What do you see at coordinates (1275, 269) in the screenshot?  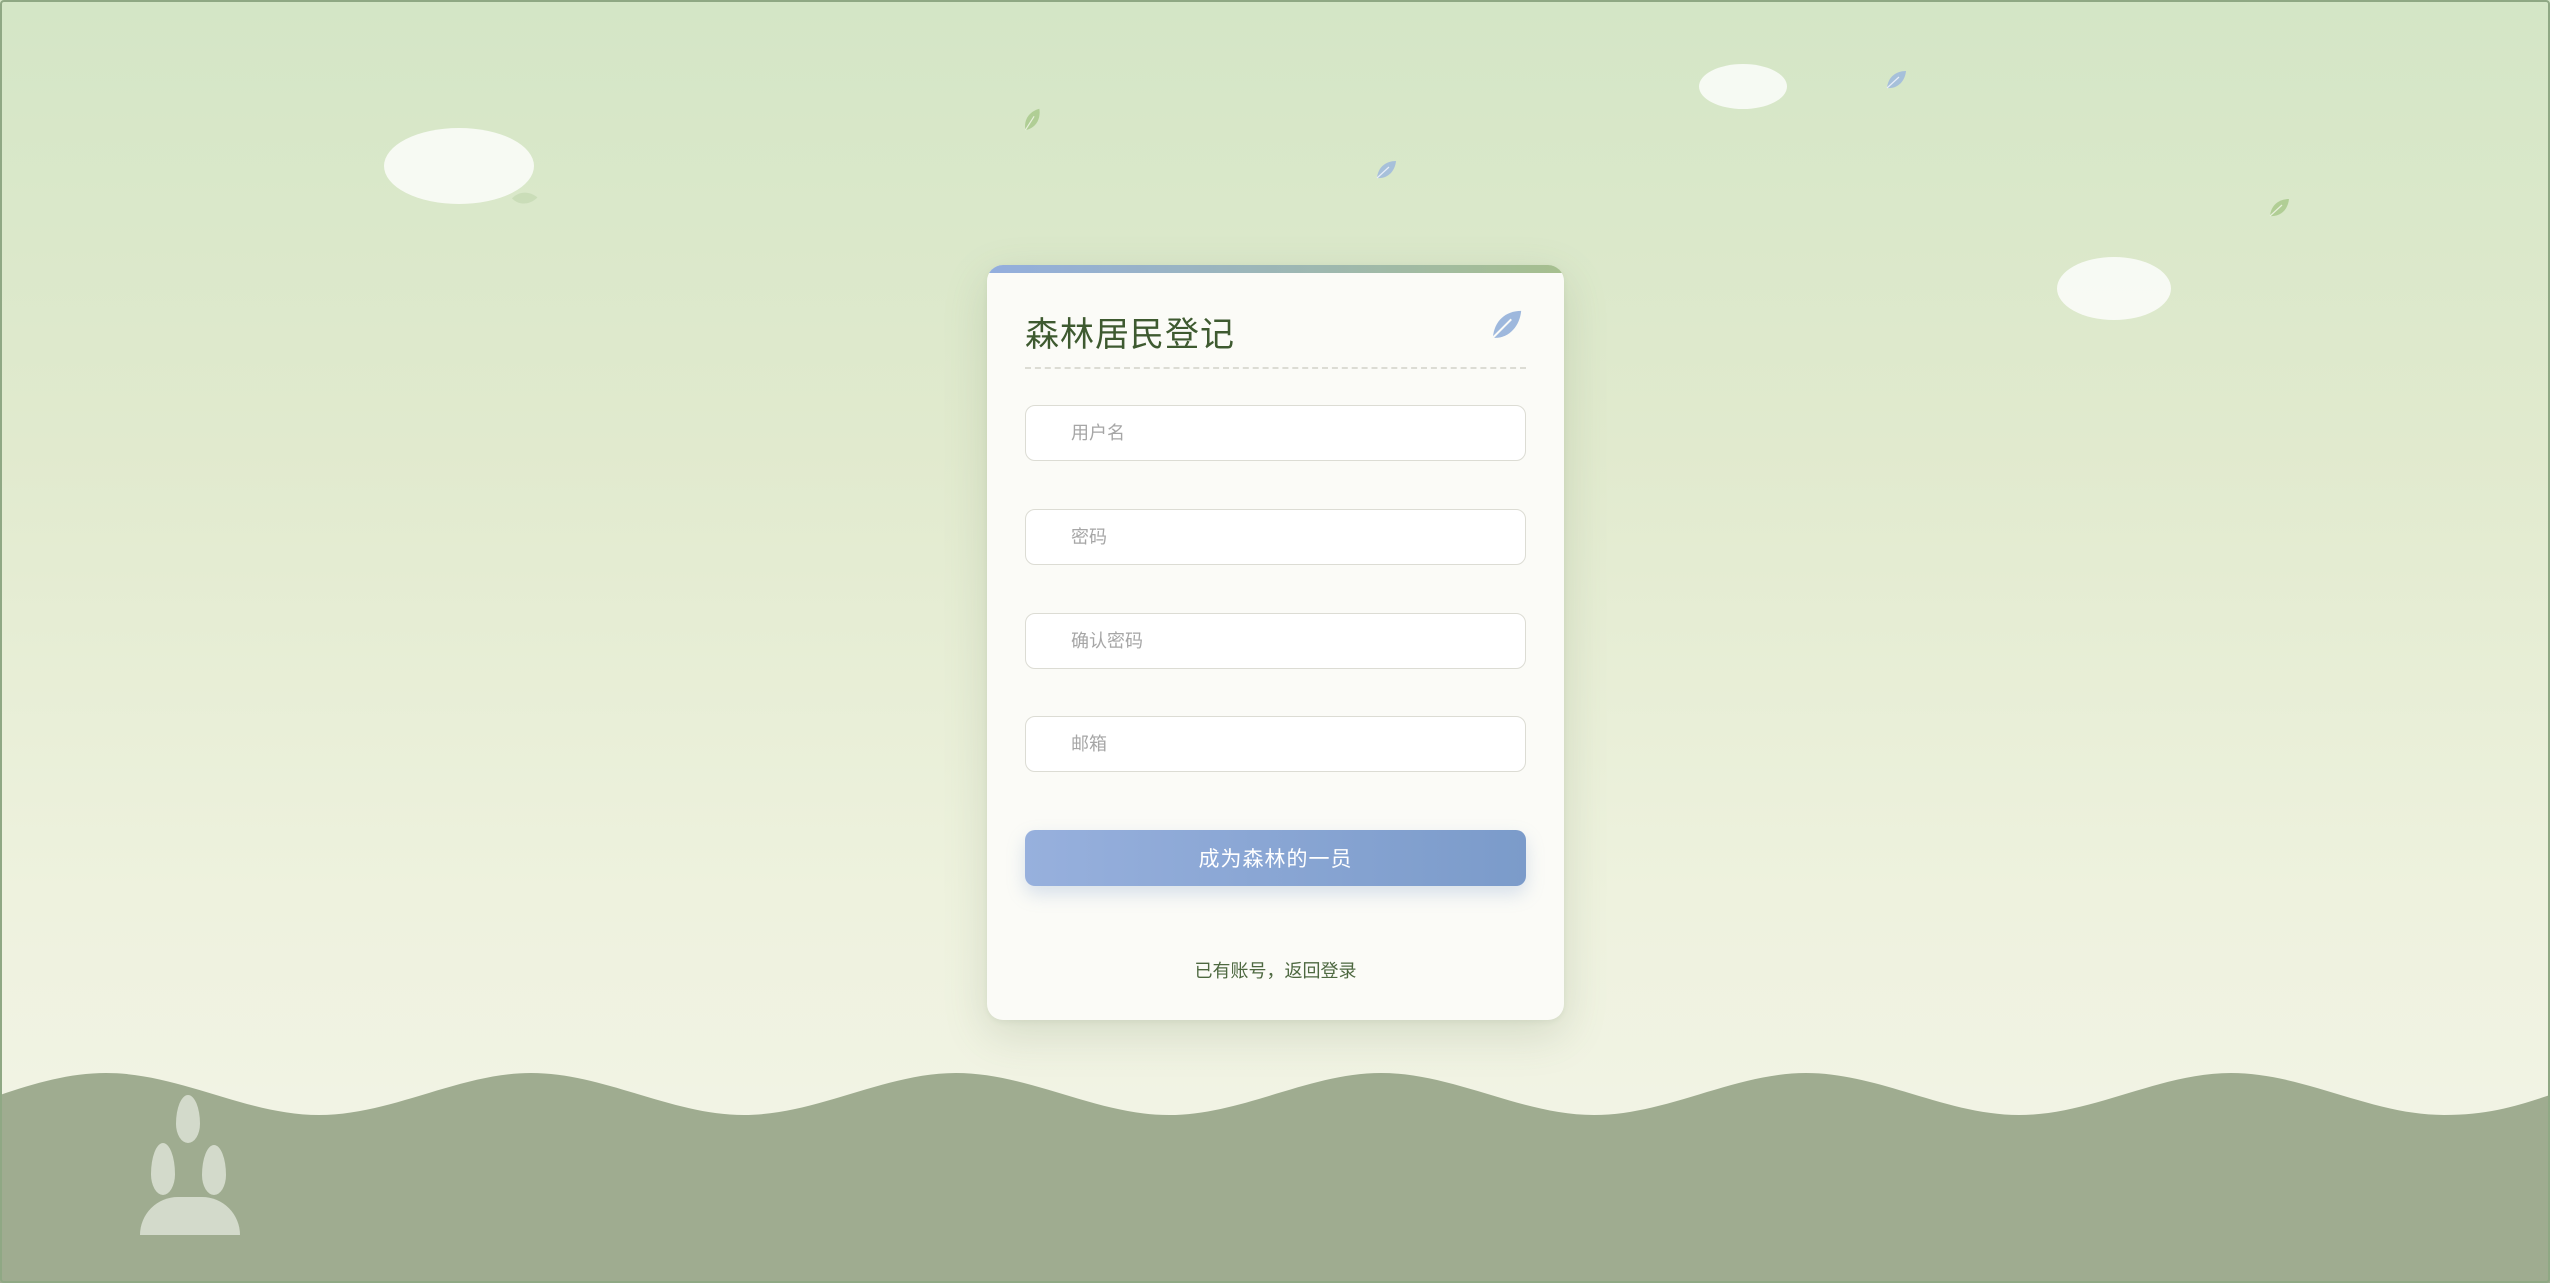 I see `card-accent-bar` at bounding box center [1275, 269].